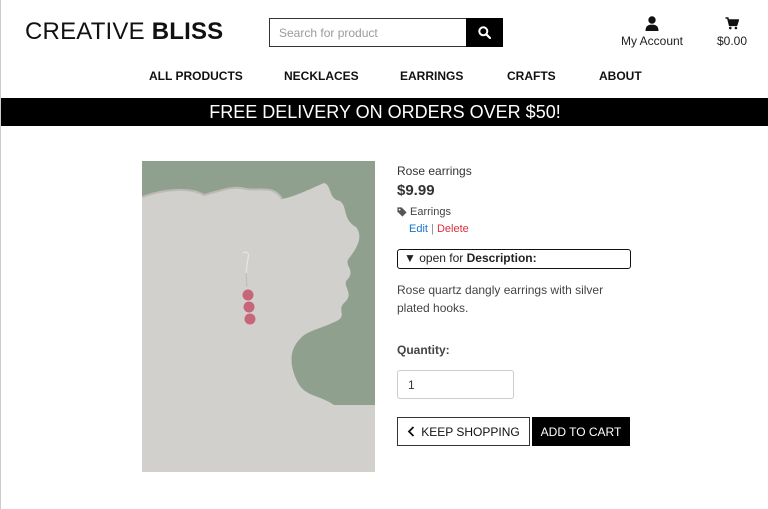 The height and width of the screenshot is (509, 768). What do you see at coordinates (402, 212) in the screenshot?
I see `tag-icon` at bounding box center [402, 212].